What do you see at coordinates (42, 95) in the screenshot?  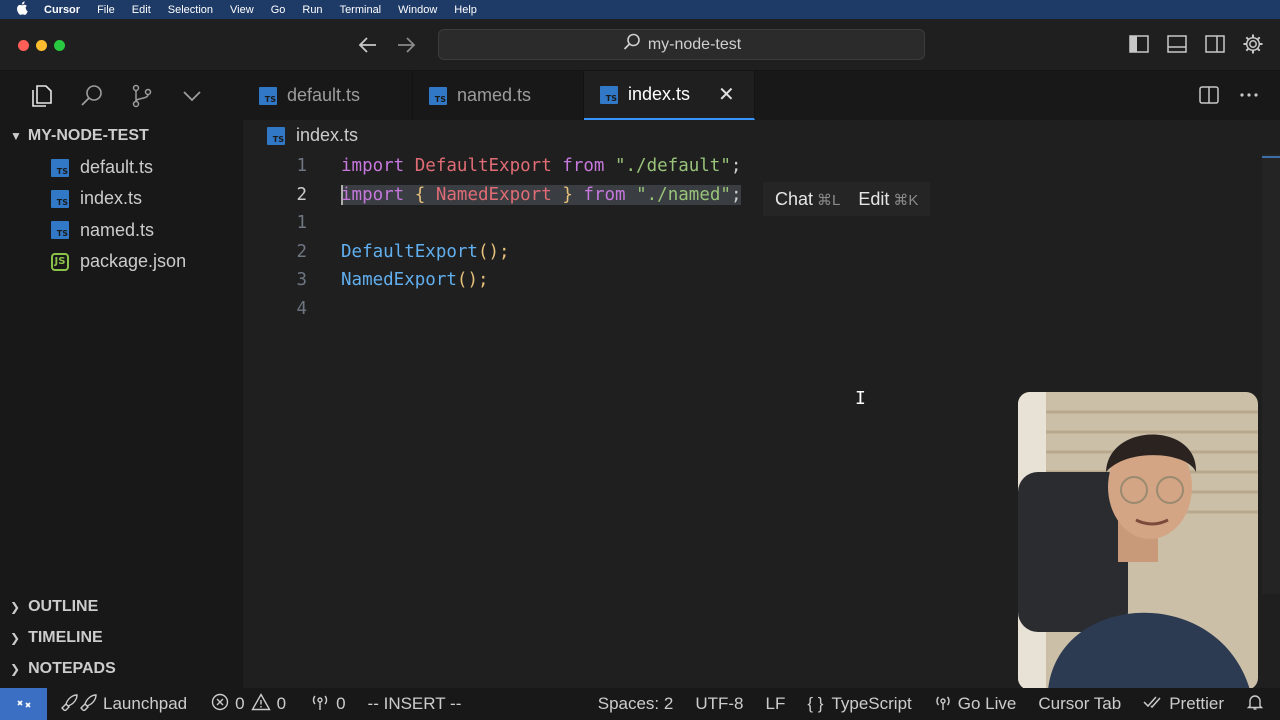 I see `explorer-icon` at bounding box center [42, 95].